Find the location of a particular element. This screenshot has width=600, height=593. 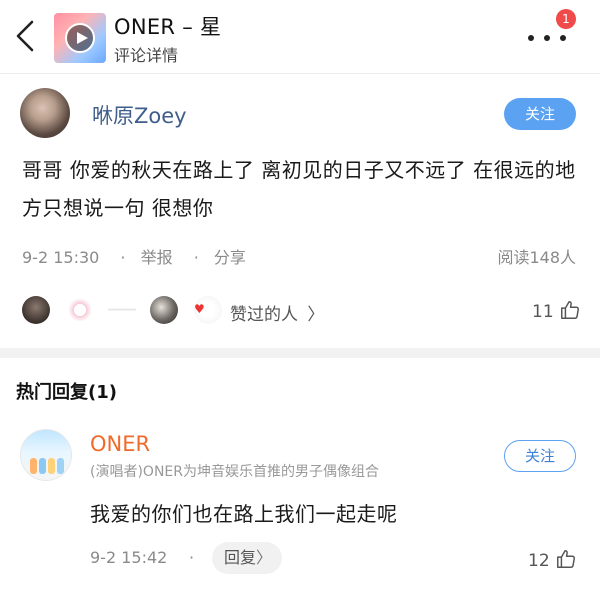

commenter-avatar is located at coordinates (45, 113).